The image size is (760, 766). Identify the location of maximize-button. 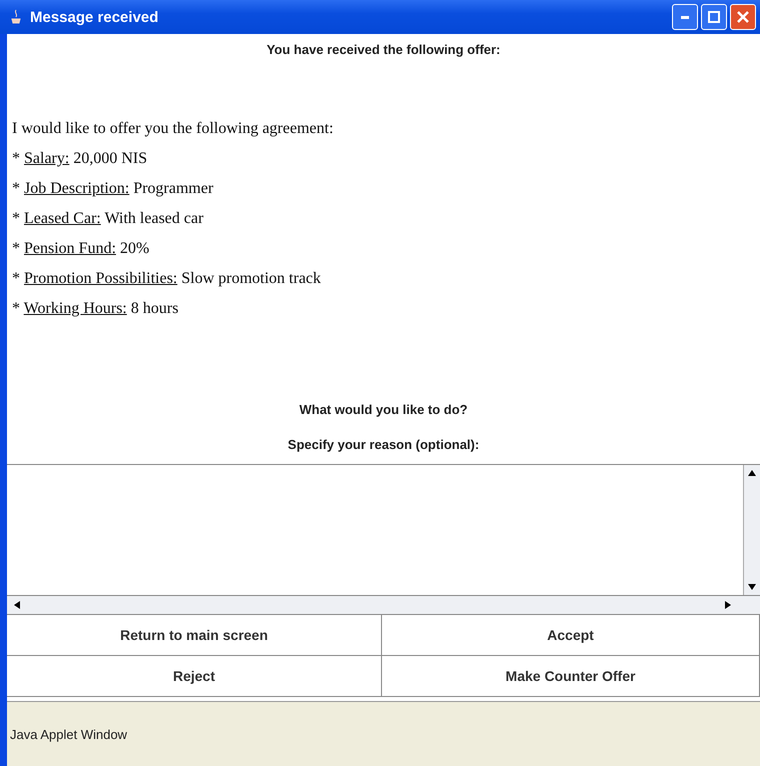
(714, 17).